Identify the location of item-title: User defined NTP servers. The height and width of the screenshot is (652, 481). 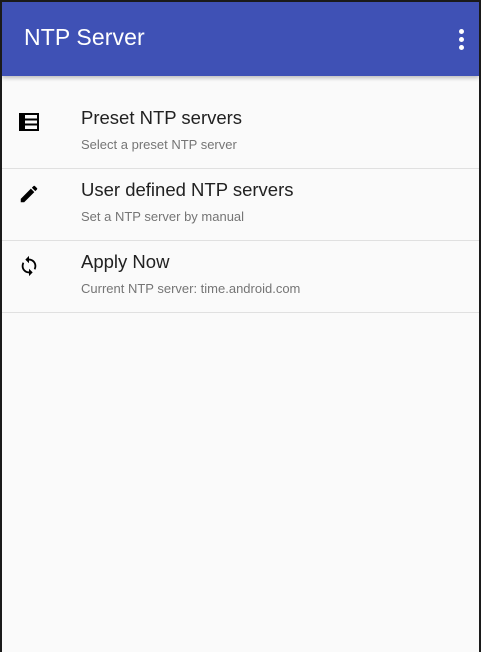
(187, 189).